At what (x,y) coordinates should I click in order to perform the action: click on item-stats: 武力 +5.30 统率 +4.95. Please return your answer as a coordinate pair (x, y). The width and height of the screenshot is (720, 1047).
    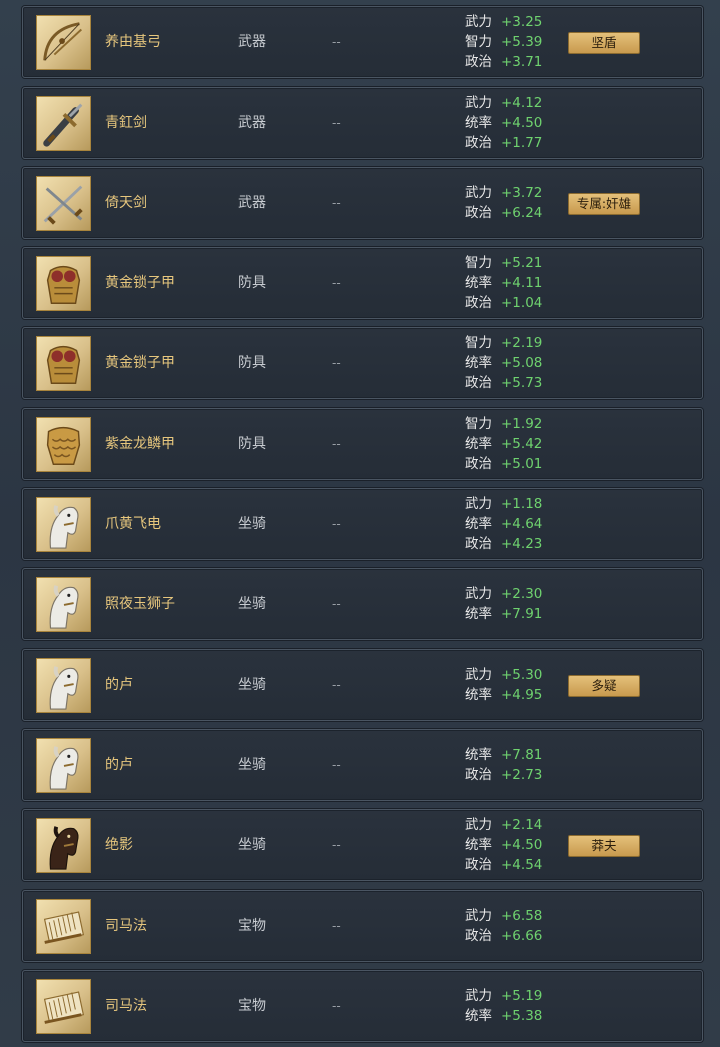
    Looking at the image, I should click on (520, 685).